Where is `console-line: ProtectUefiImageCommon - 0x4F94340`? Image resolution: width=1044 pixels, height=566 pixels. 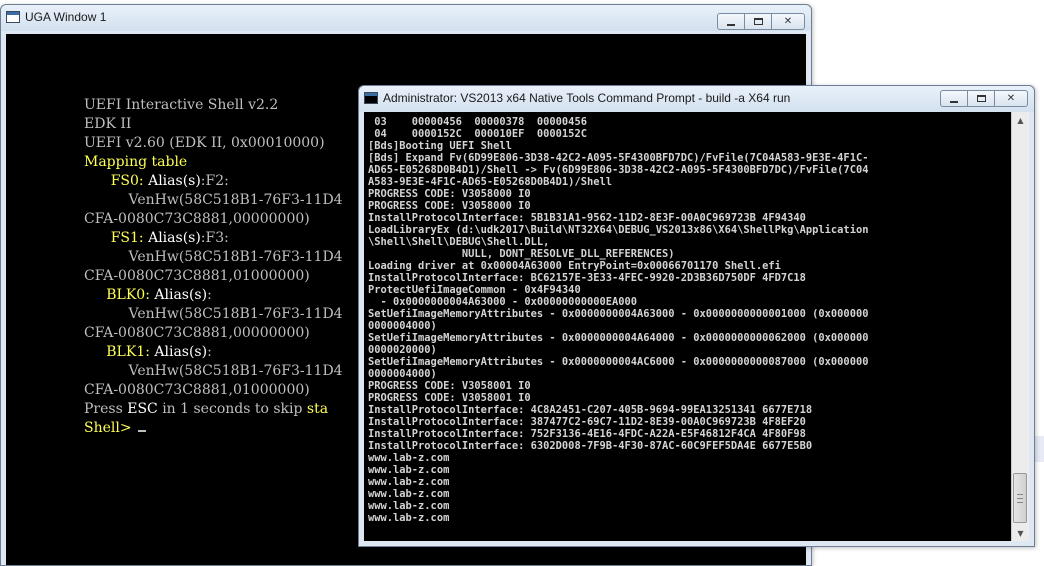 console-line: ProtectUefiImageCommon - 0x4F94340 is located at coordinates (474, 290).